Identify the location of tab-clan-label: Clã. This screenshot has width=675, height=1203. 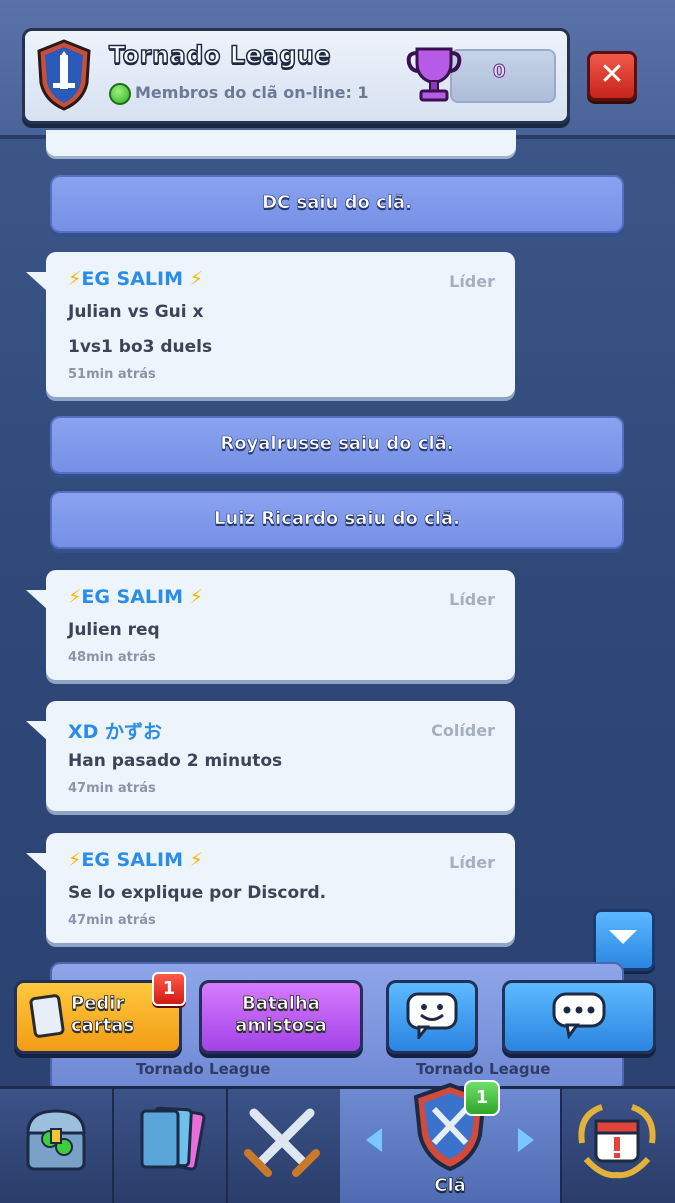
(450, 1186).